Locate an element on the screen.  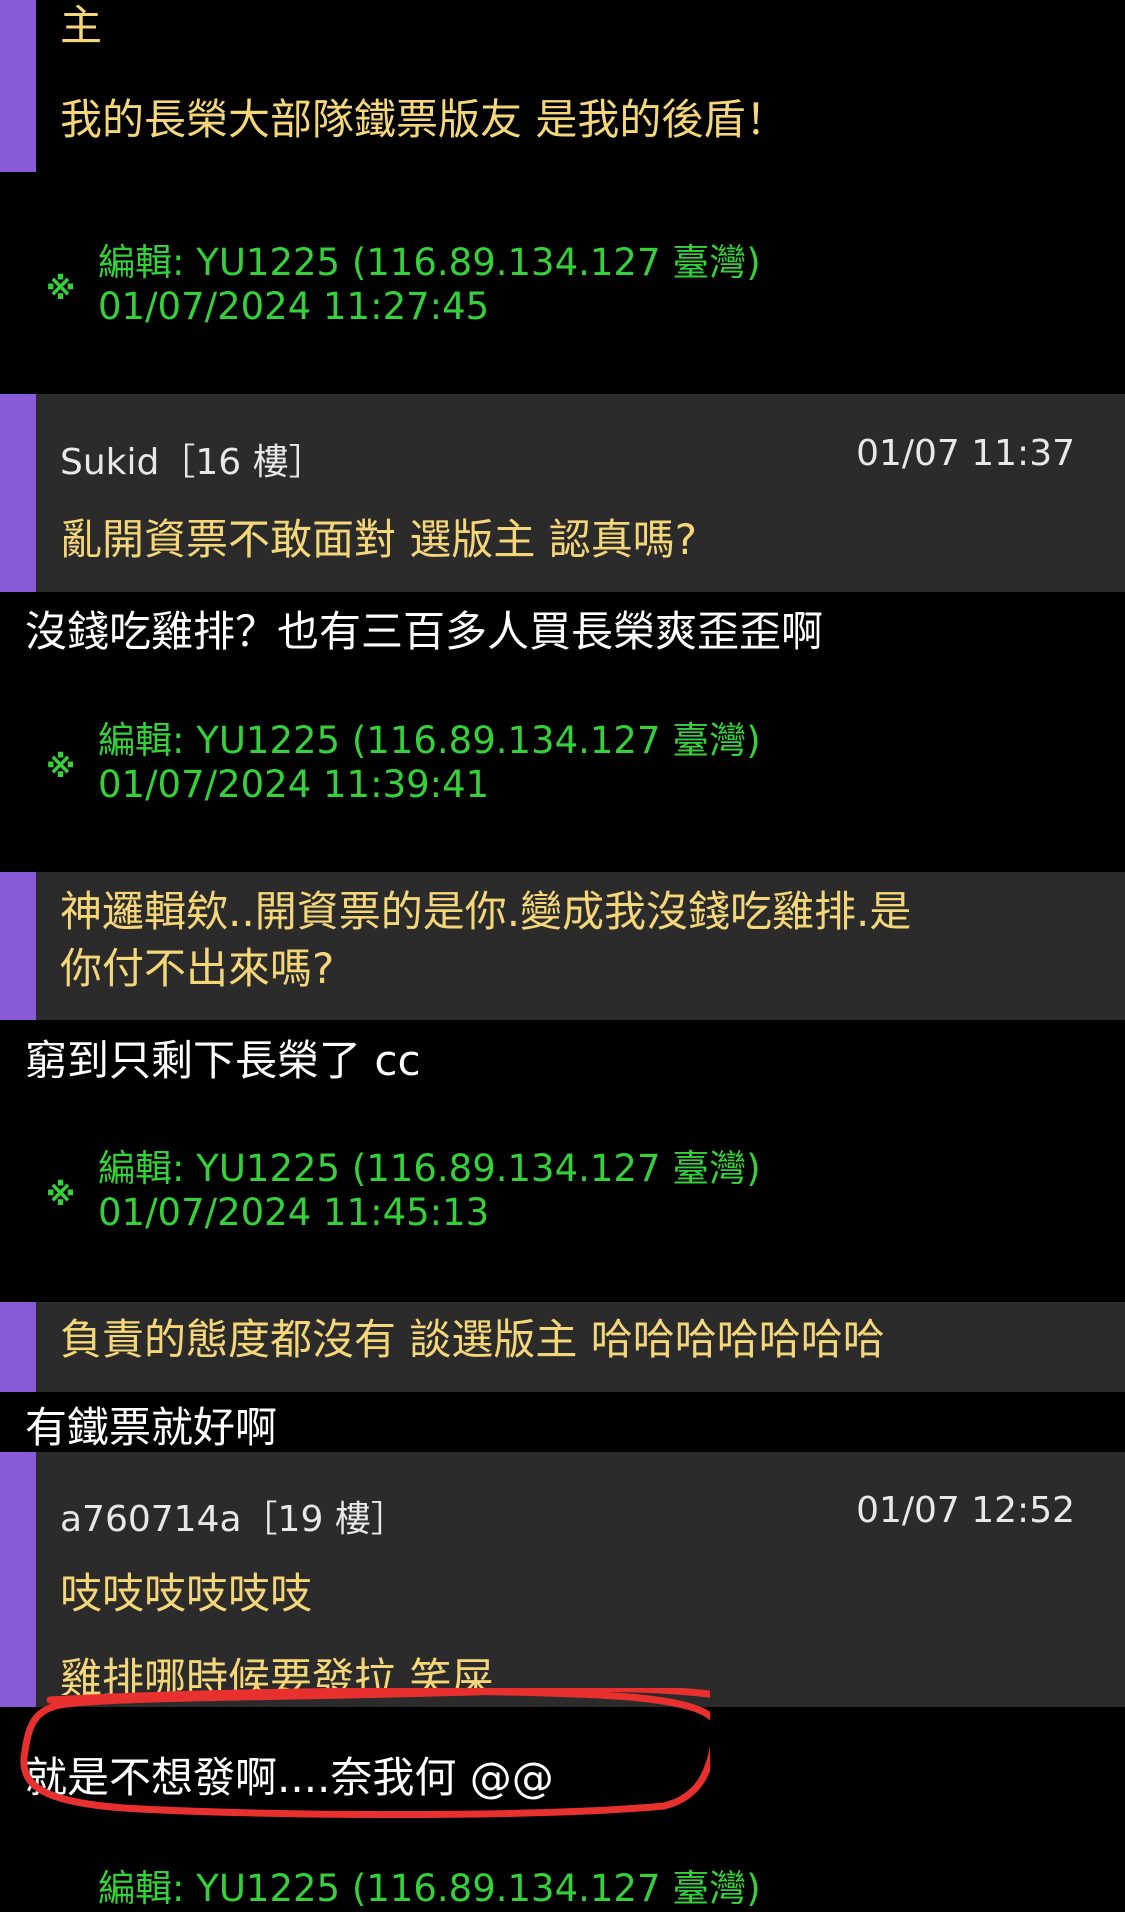
quote-text: 亂開資票不敢面對 選版主 認真嗎? is located at coordinates (378, 539).